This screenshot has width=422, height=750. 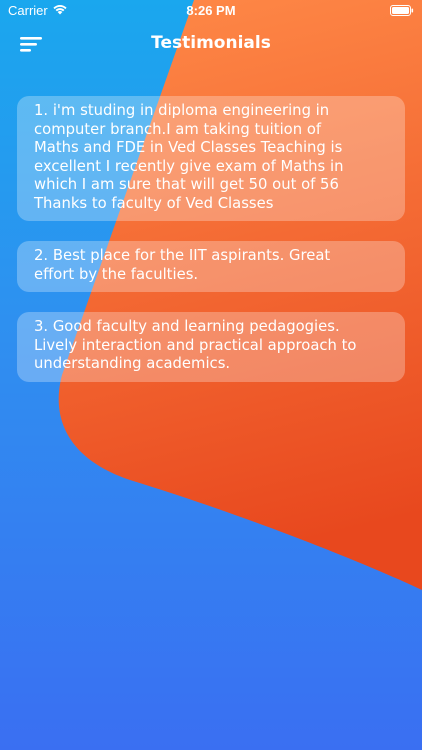 What do you see at coordinates (116, 274) in the screenshot?
I see `testimonial-line: effort by the faculties.` at bounding box center [116, 274].